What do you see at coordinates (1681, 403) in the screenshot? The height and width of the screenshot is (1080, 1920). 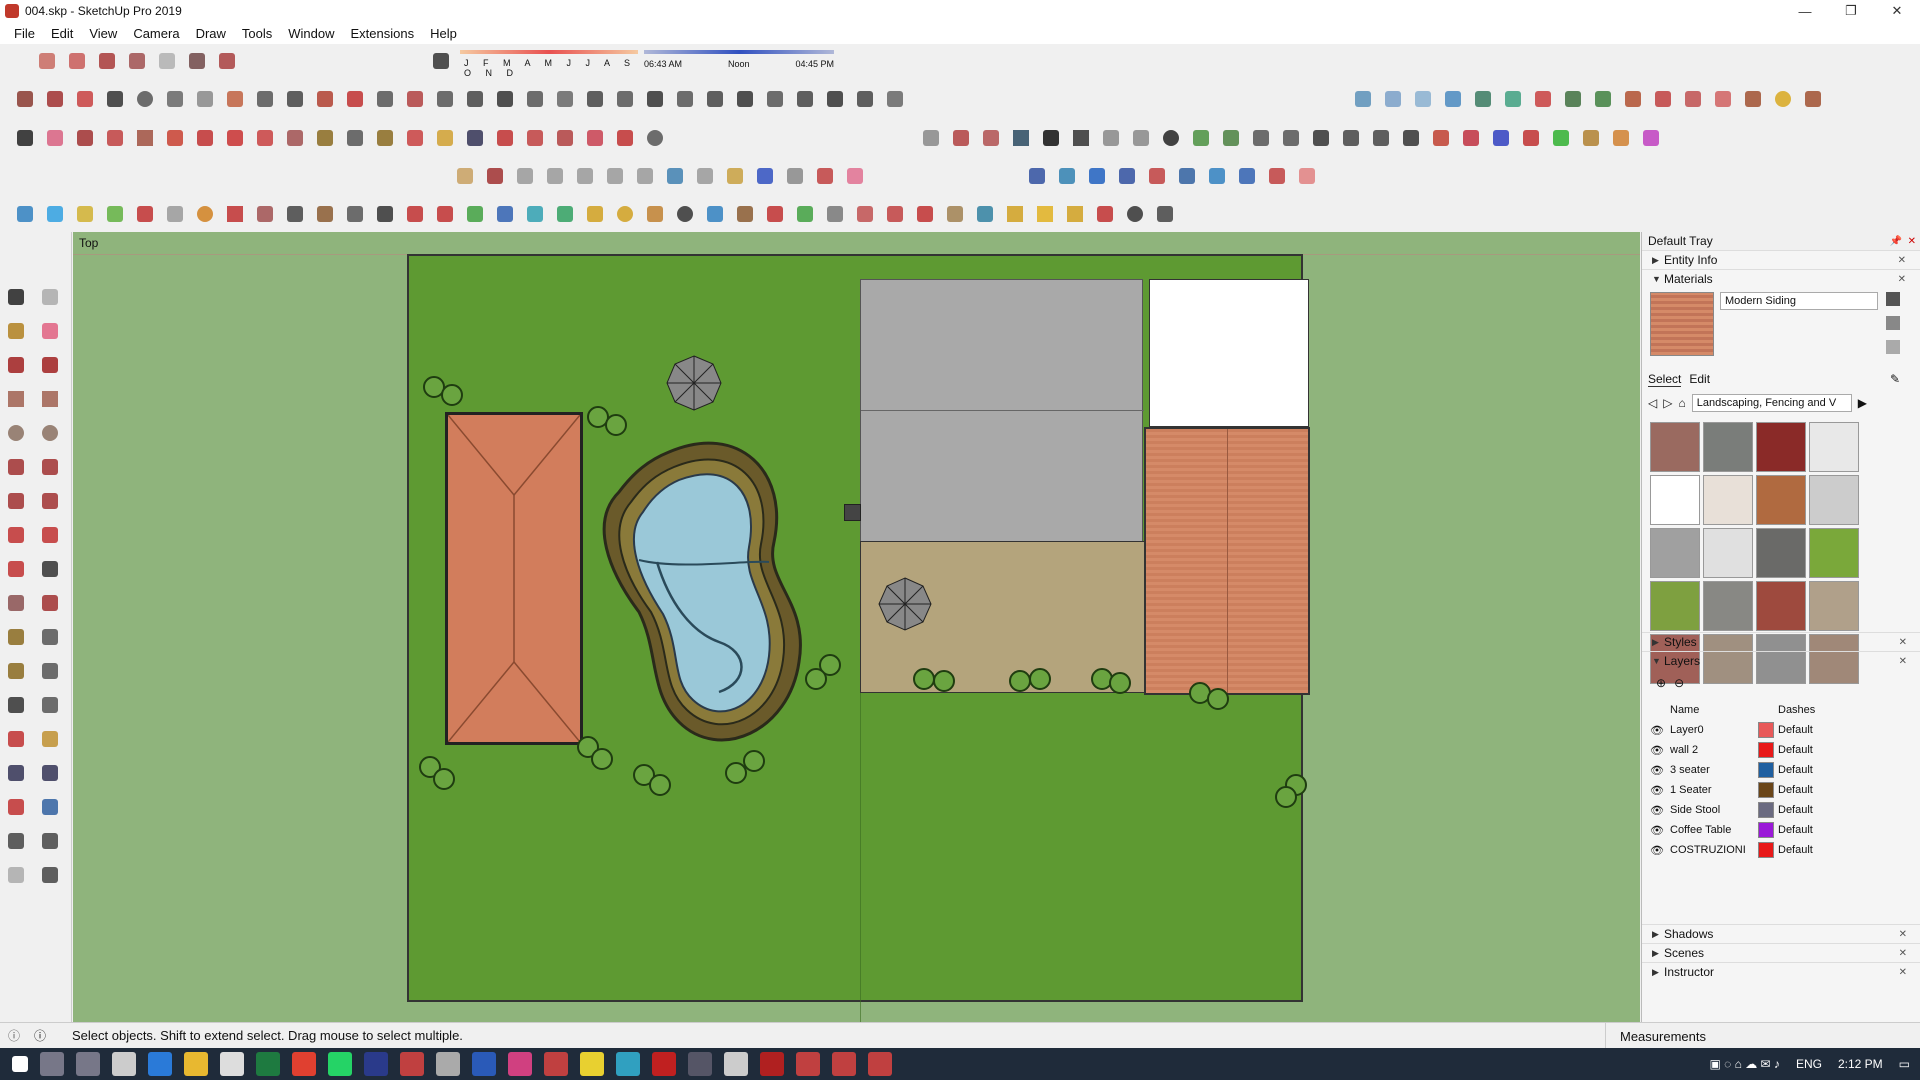 I see `home-icon: ⌂` at bounding box center [1681, 403].